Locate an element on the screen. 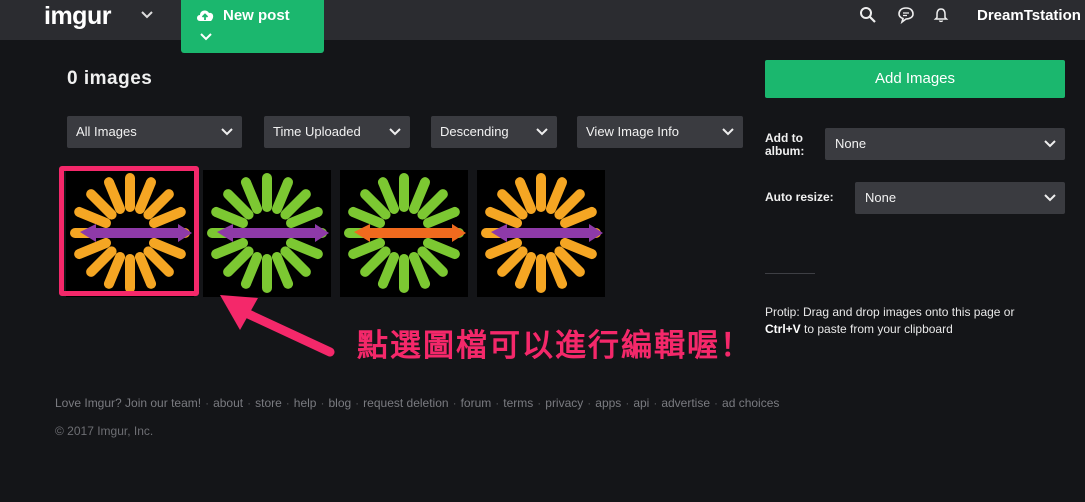  image-count: 0 images is located at coordinates (110, 78).